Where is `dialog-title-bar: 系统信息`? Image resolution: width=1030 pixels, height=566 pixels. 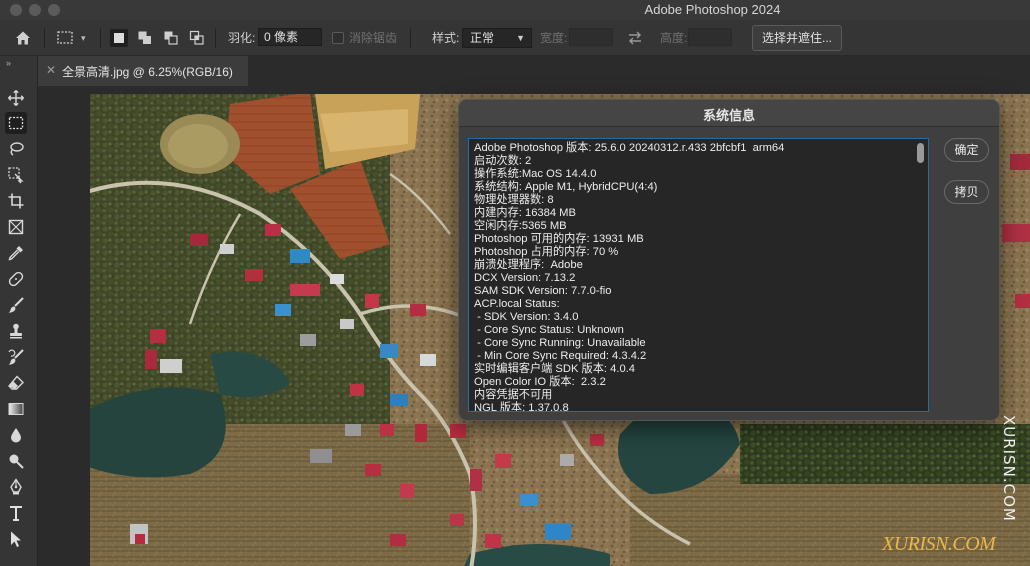 dialog-title-bar: 系统信息 is located at coordinates (729, 113).